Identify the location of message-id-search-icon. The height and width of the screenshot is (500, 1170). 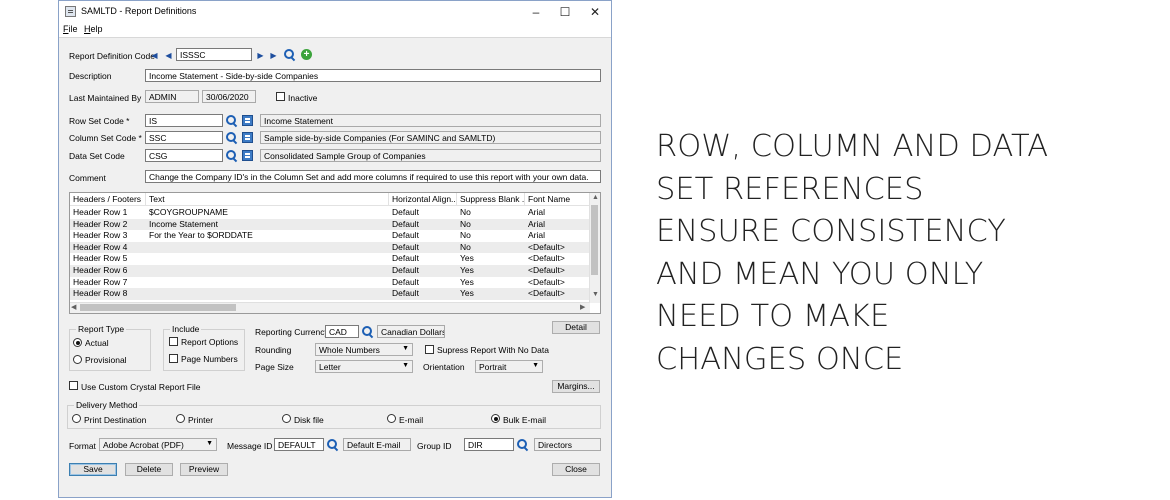
(332, 444).